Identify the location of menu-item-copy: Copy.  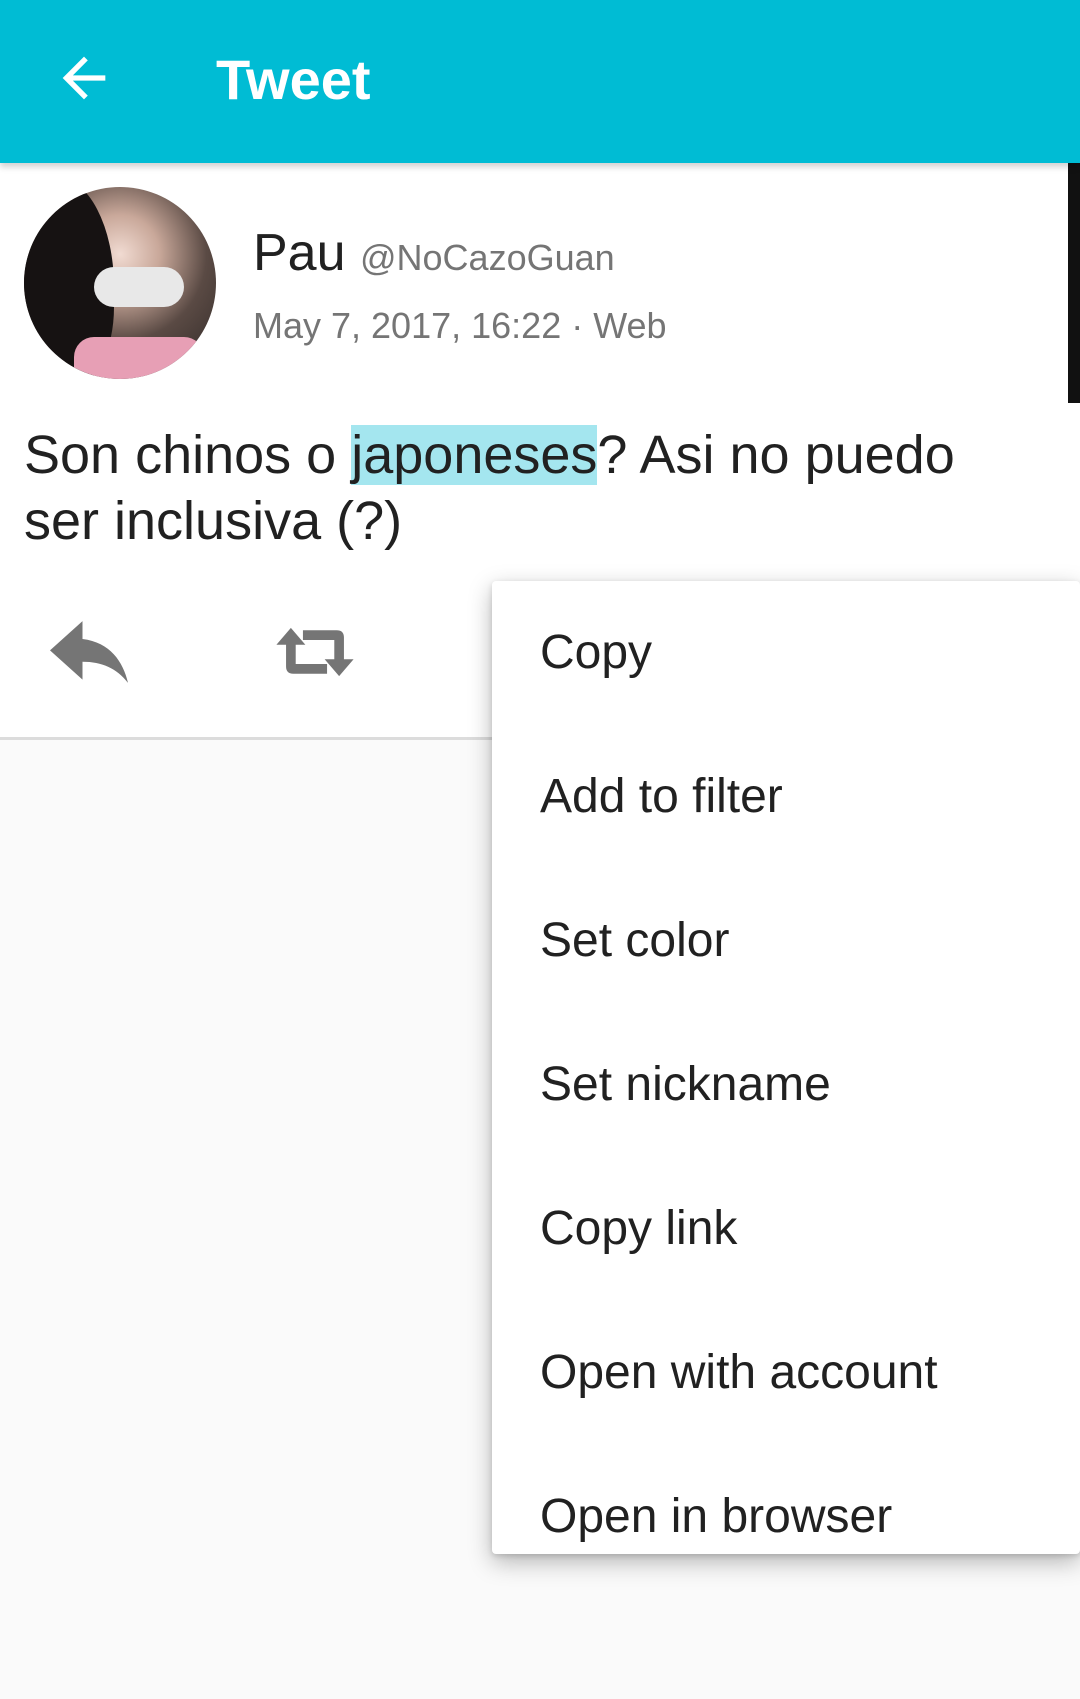
(786, 653).